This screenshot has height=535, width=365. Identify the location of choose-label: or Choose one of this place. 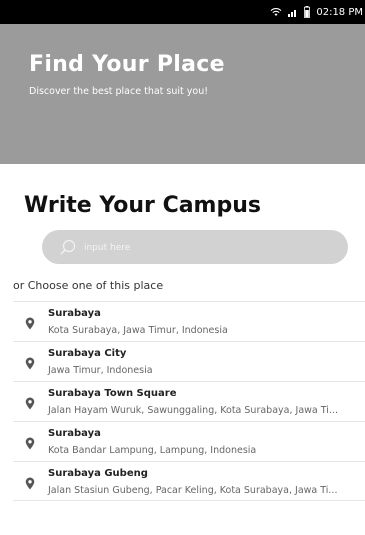
(88, 285).